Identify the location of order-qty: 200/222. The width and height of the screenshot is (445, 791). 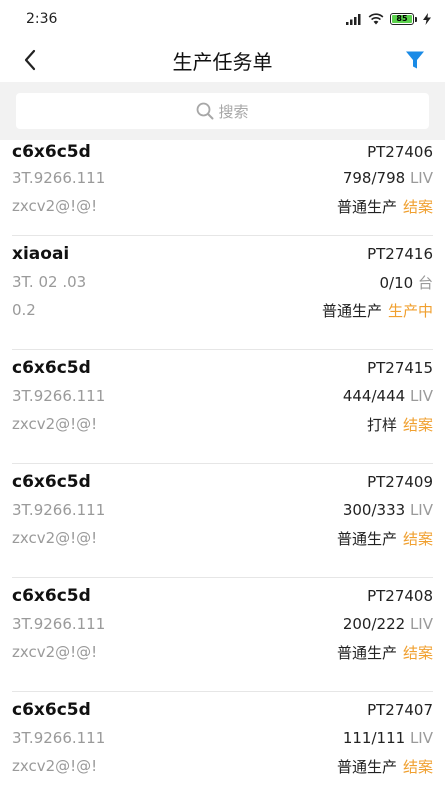
(374, 624).